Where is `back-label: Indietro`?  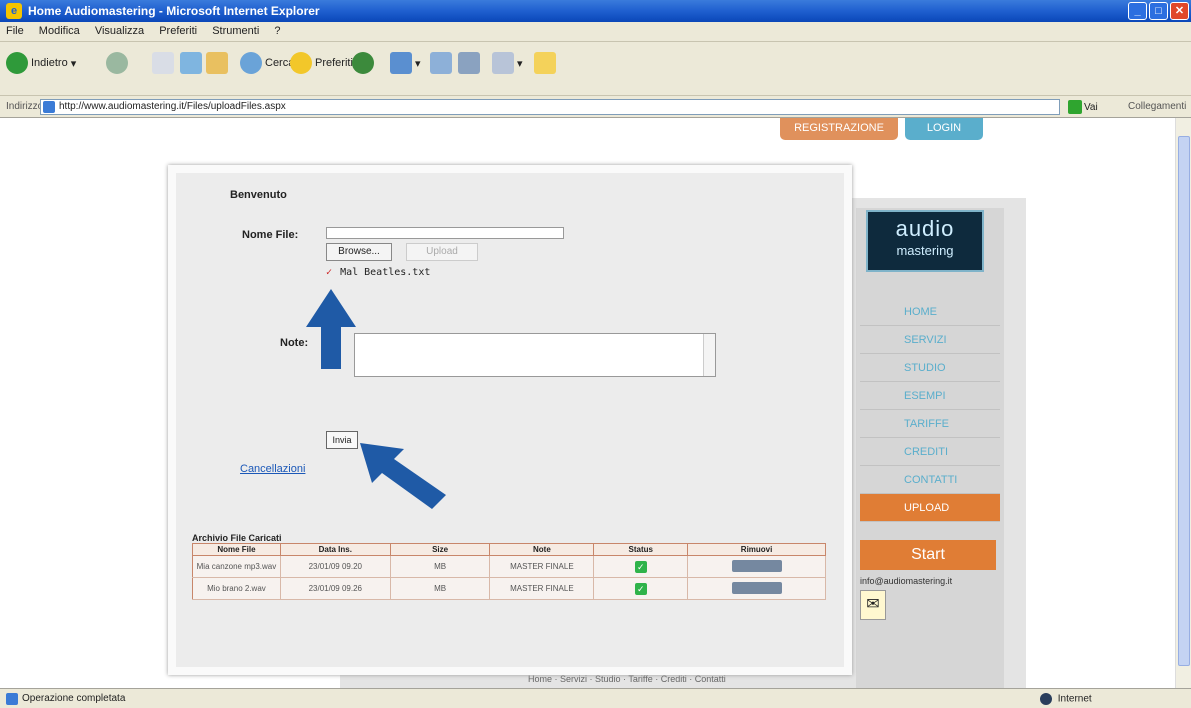
back-label: Indietro is located at coordinates (49, 63).